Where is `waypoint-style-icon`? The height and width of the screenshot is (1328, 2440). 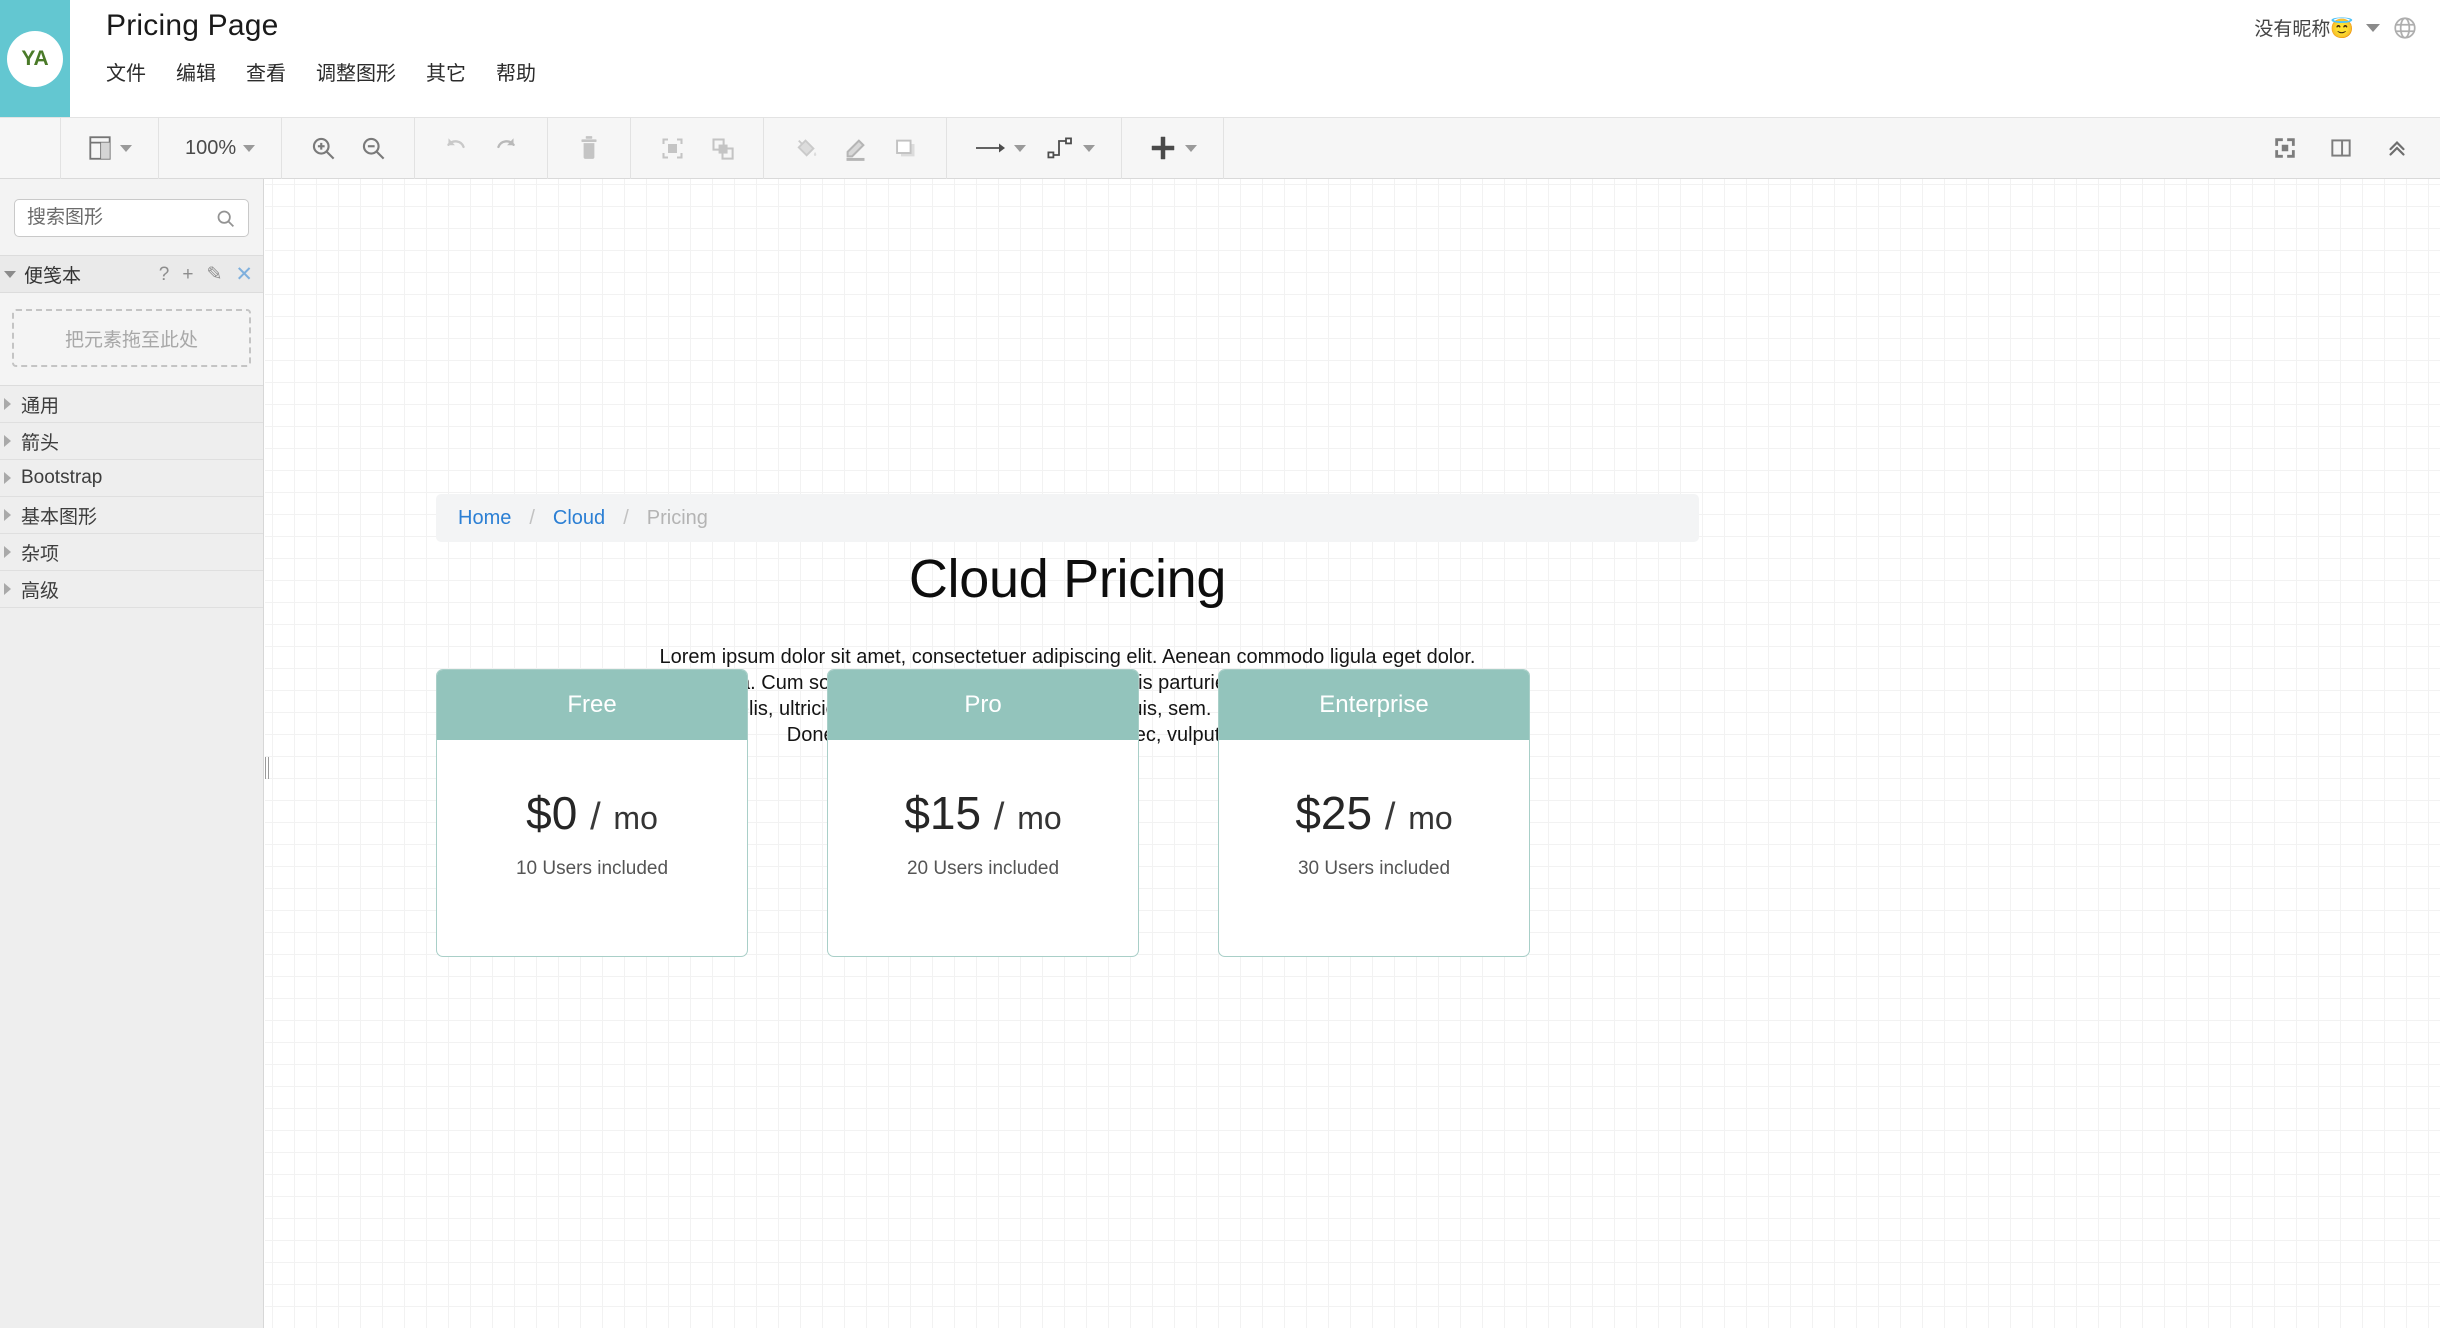
waypoint-style-icon is located at coordinates (1070, 148).